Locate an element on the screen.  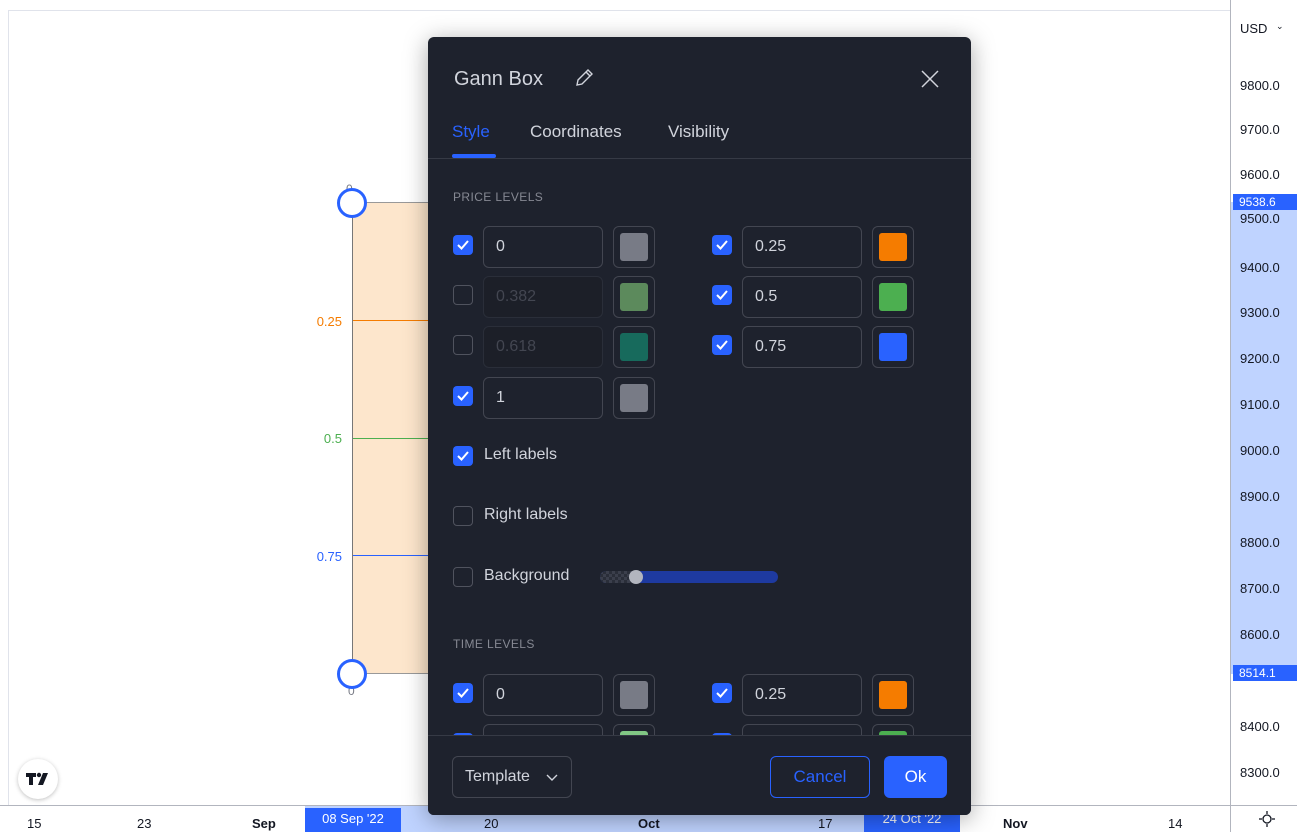
price-level-0618-color is located at coordinates (634, 347).